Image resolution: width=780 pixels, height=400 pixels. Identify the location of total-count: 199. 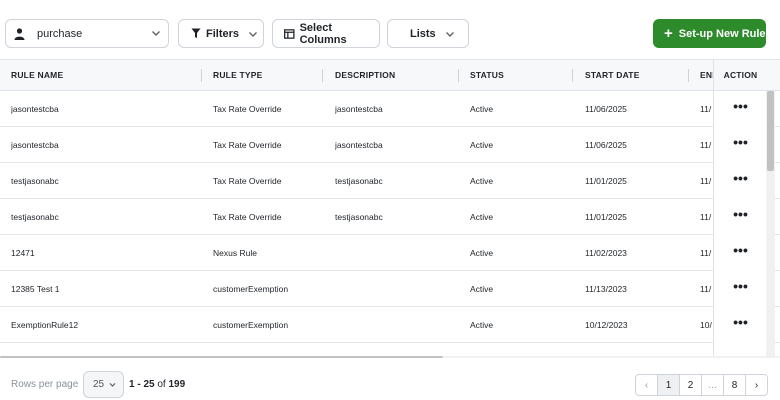
(177, 384).